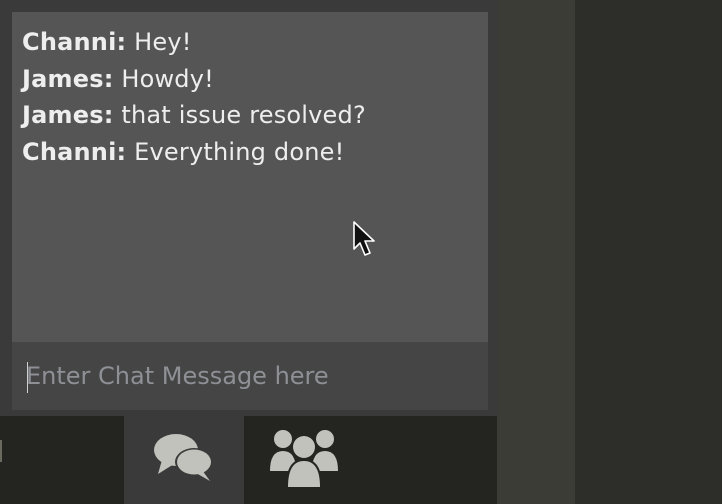 This screenshot has height=504, width=722. What do you see at coordinates (255, 42) in the screenshot?
I see `chat-message: Channi: Hey!` at bounding box center [255, 42].